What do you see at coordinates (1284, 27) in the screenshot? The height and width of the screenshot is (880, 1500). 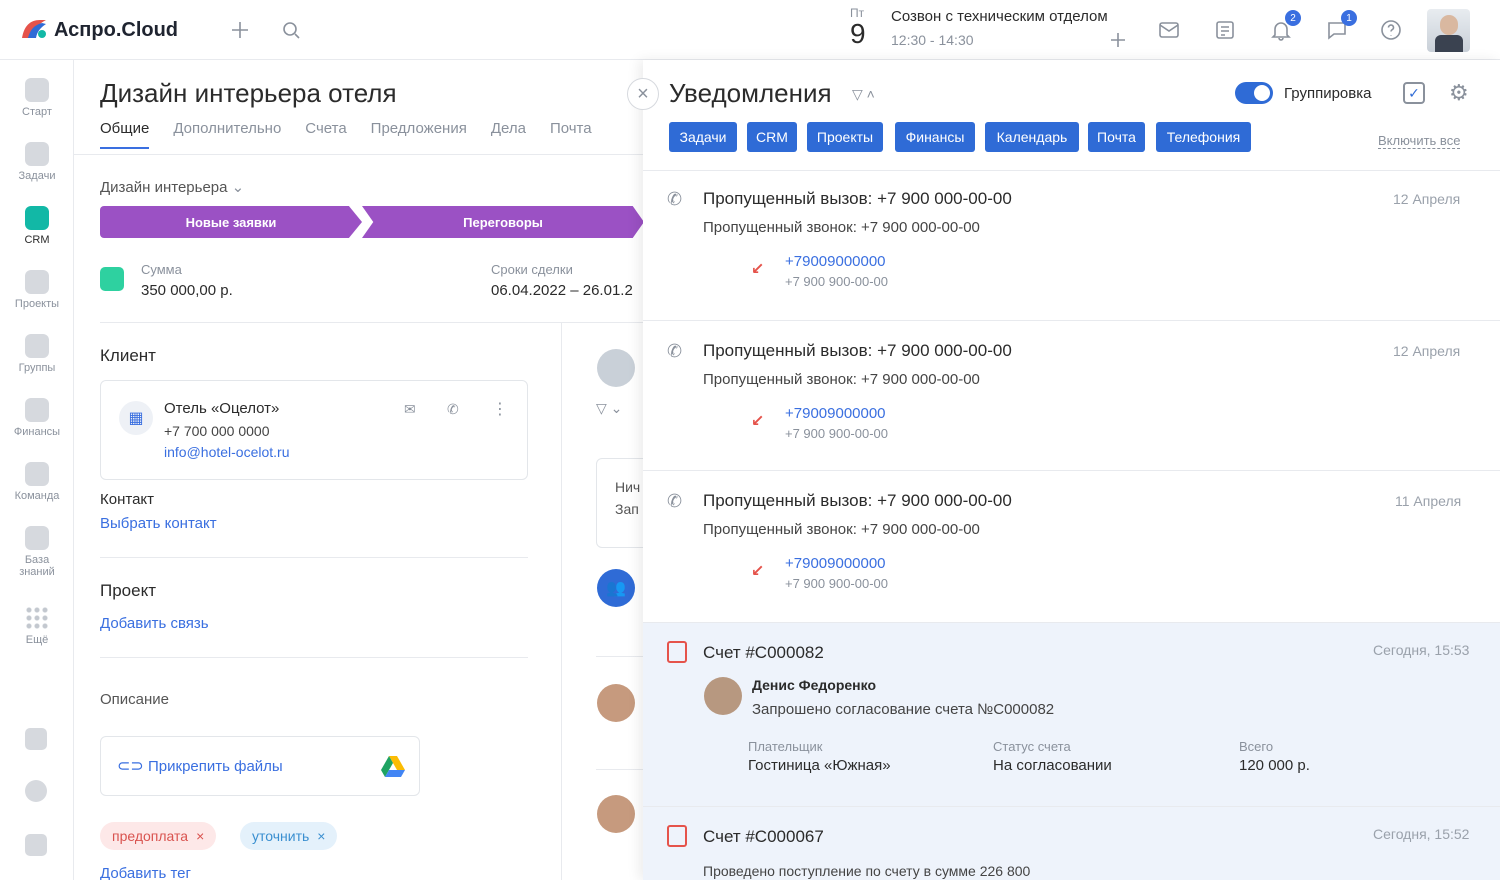 I see `bell-icon: 2` at bounding box center [1284, 27].